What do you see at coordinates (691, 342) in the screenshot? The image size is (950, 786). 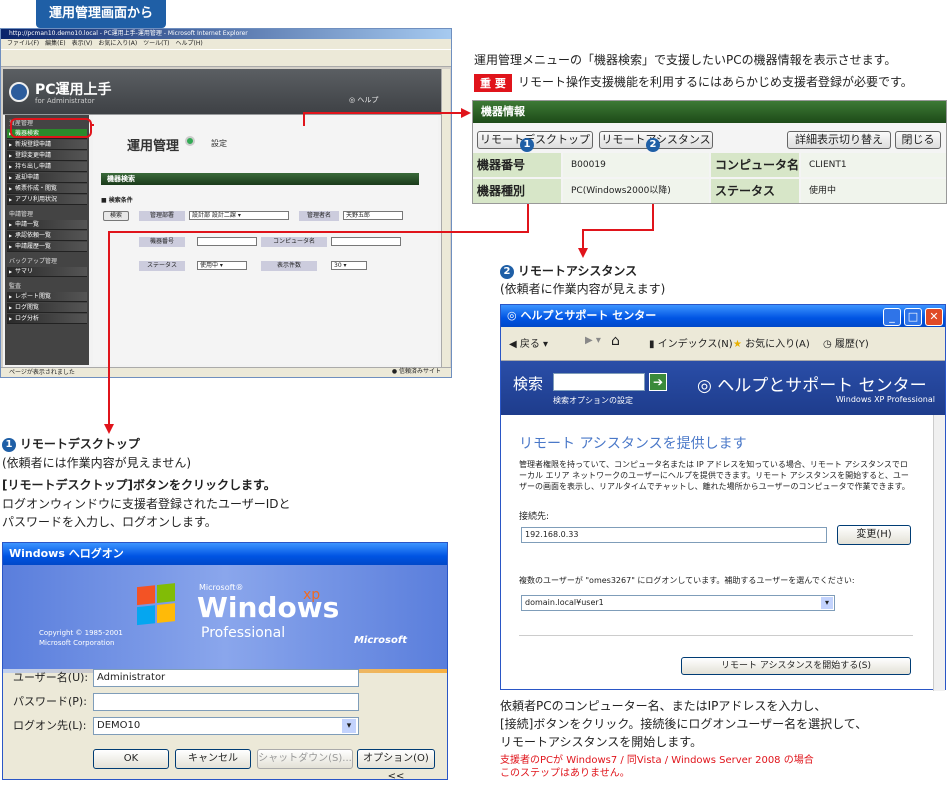 I see `index-button: ▮ インデックス(N)` at bounding box center [691, 342].